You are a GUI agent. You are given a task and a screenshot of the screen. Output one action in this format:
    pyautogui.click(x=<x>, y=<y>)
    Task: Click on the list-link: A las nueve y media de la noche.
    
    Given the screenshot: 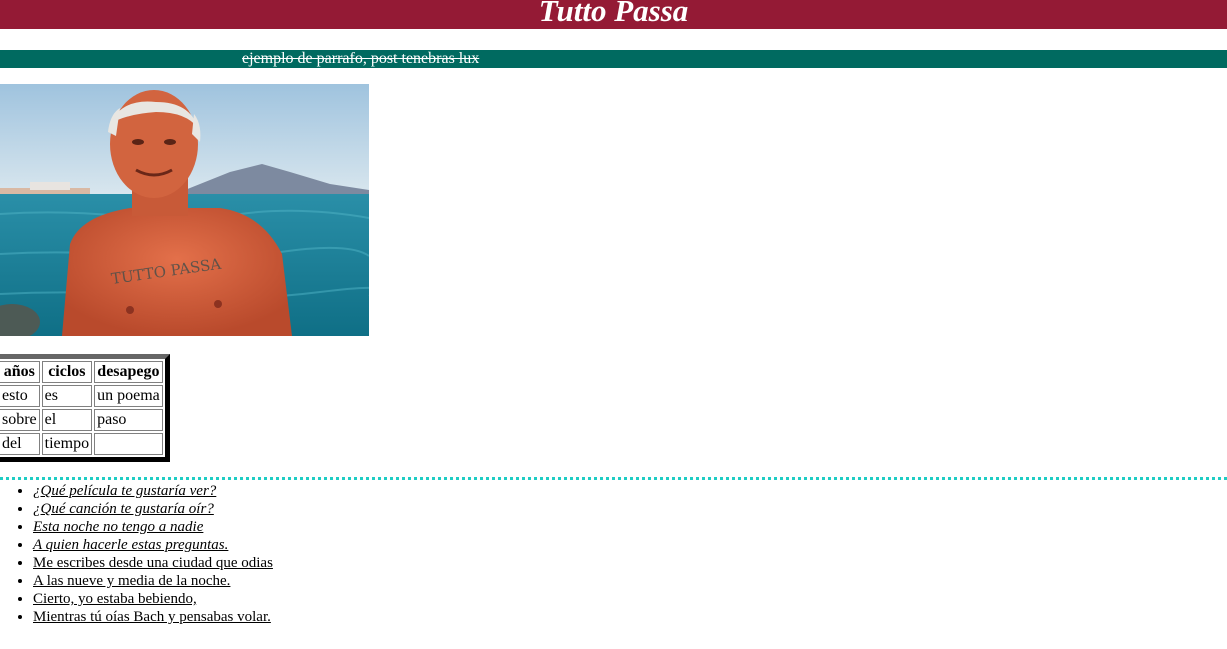 What is the action you would take?
    pyautogui.click(x=131, y=581)
    